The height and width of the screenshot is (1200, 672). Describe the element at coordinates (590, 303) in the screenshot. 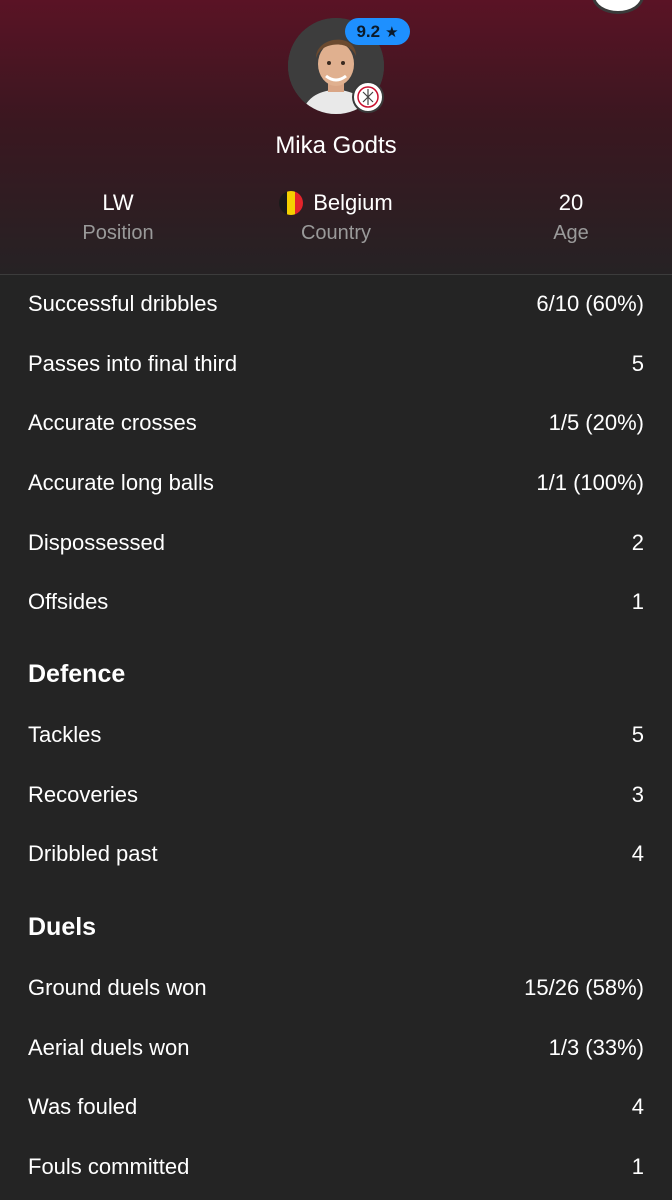

I see `stat-value: 6/10 (60%)` at that location.